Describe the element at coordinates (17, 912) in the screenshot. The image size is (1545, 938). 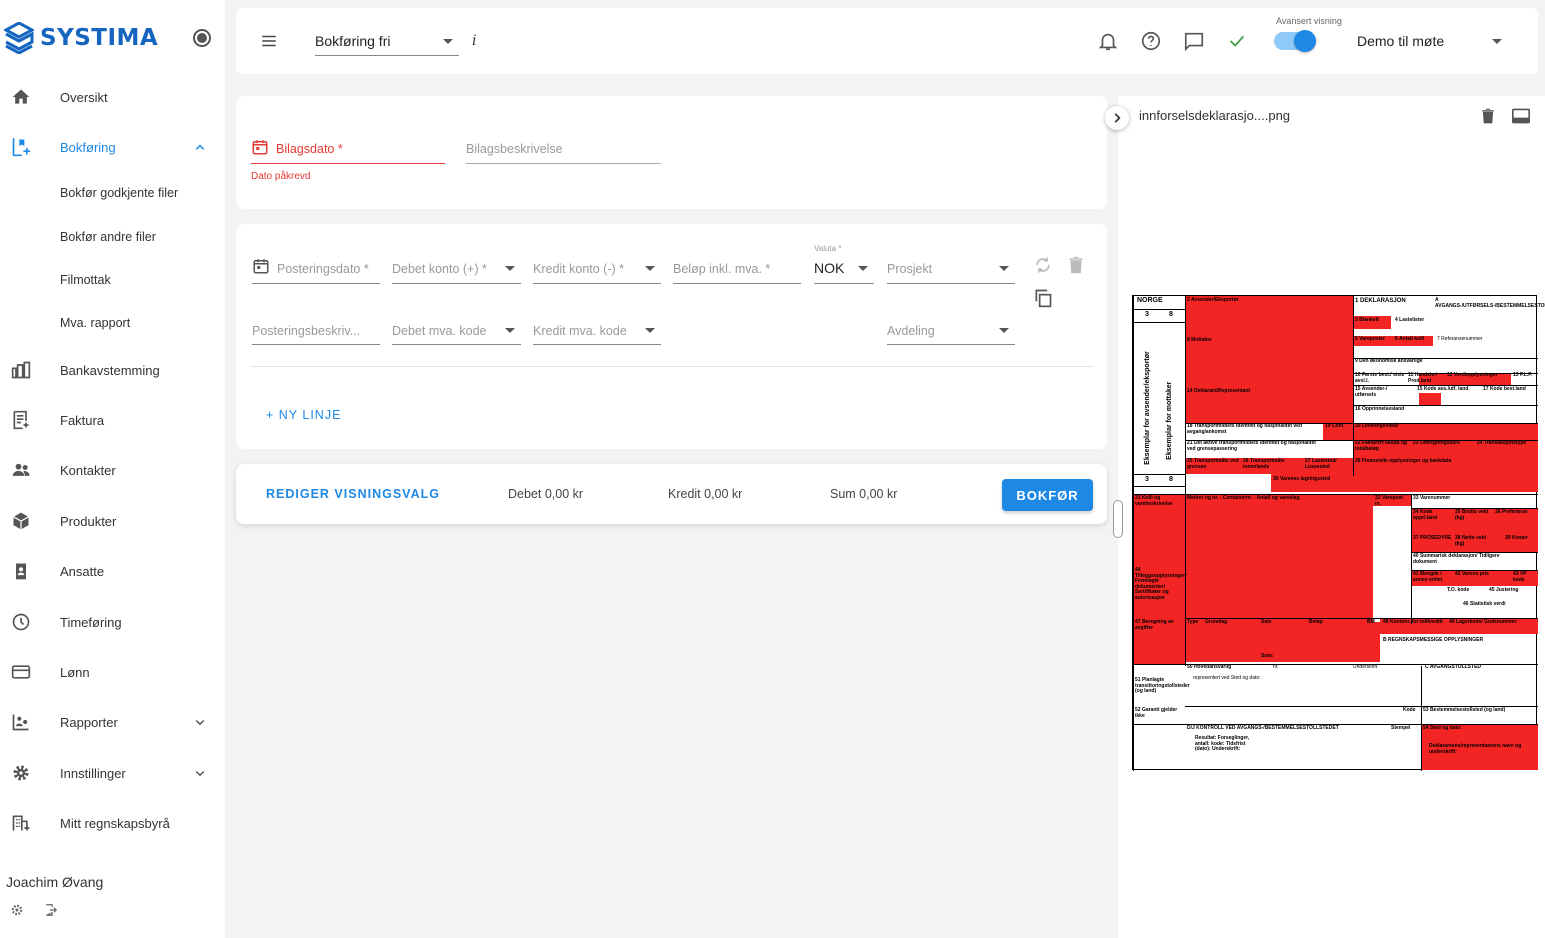
I see `user-settings-icon` at that location.